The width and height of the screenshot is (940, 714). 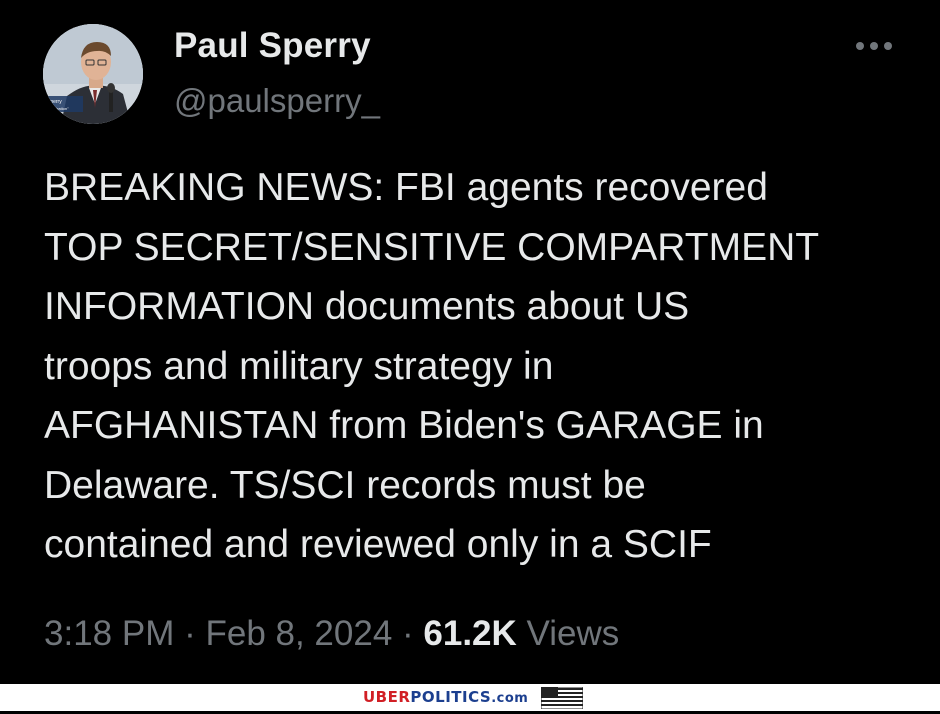 What do you see at coordinates (277, 101) in the screenshot?
I see `author-handle: @paulsperry_` at bounding box center [277, 101].